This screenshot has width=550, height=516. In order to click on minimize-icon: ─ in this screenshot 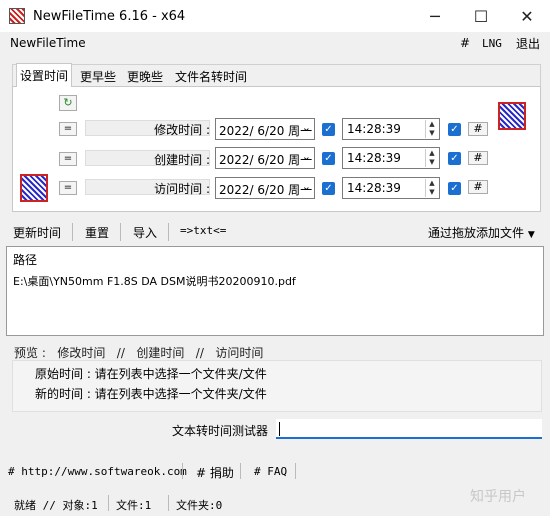, I will do `click(435, 16)`.